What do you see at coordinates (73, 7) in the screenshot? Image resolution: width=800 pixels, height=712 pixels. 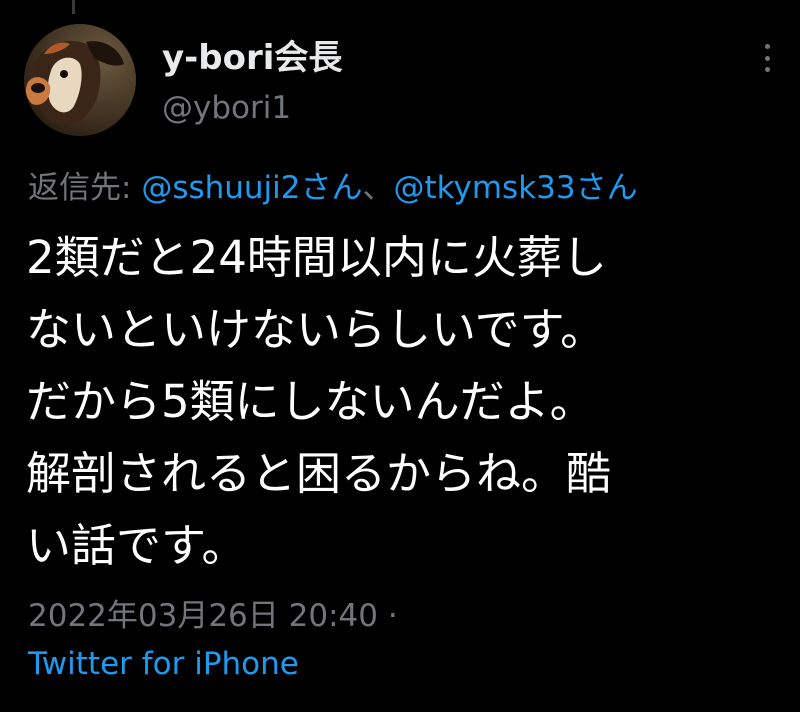 I see `thread-connector-line` at bounding box center [73, 7].